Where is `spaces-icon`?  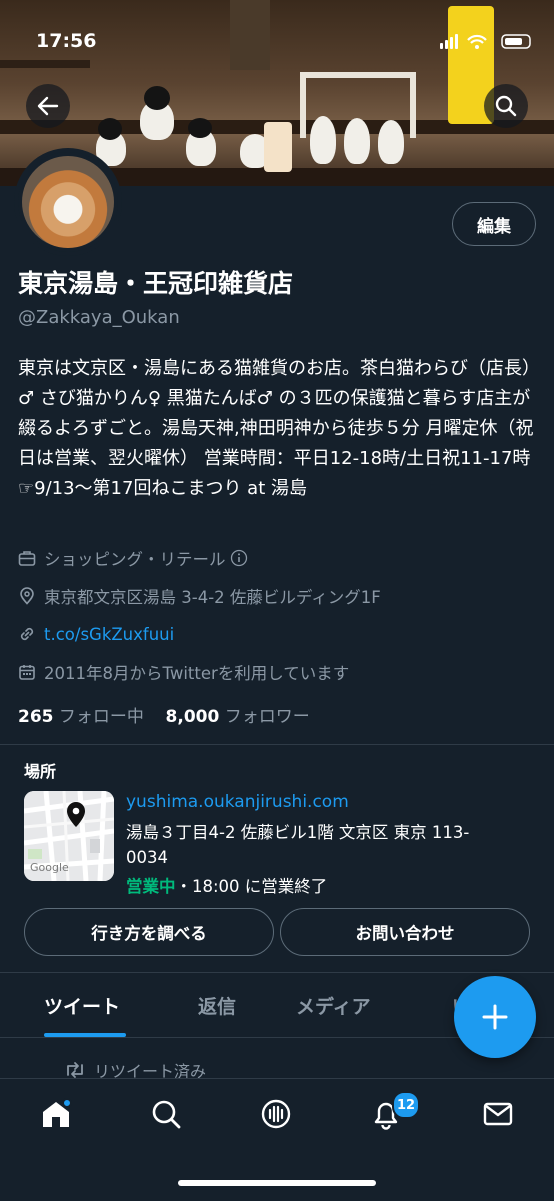 spaces-icon is located at coordinates (276, 1114).